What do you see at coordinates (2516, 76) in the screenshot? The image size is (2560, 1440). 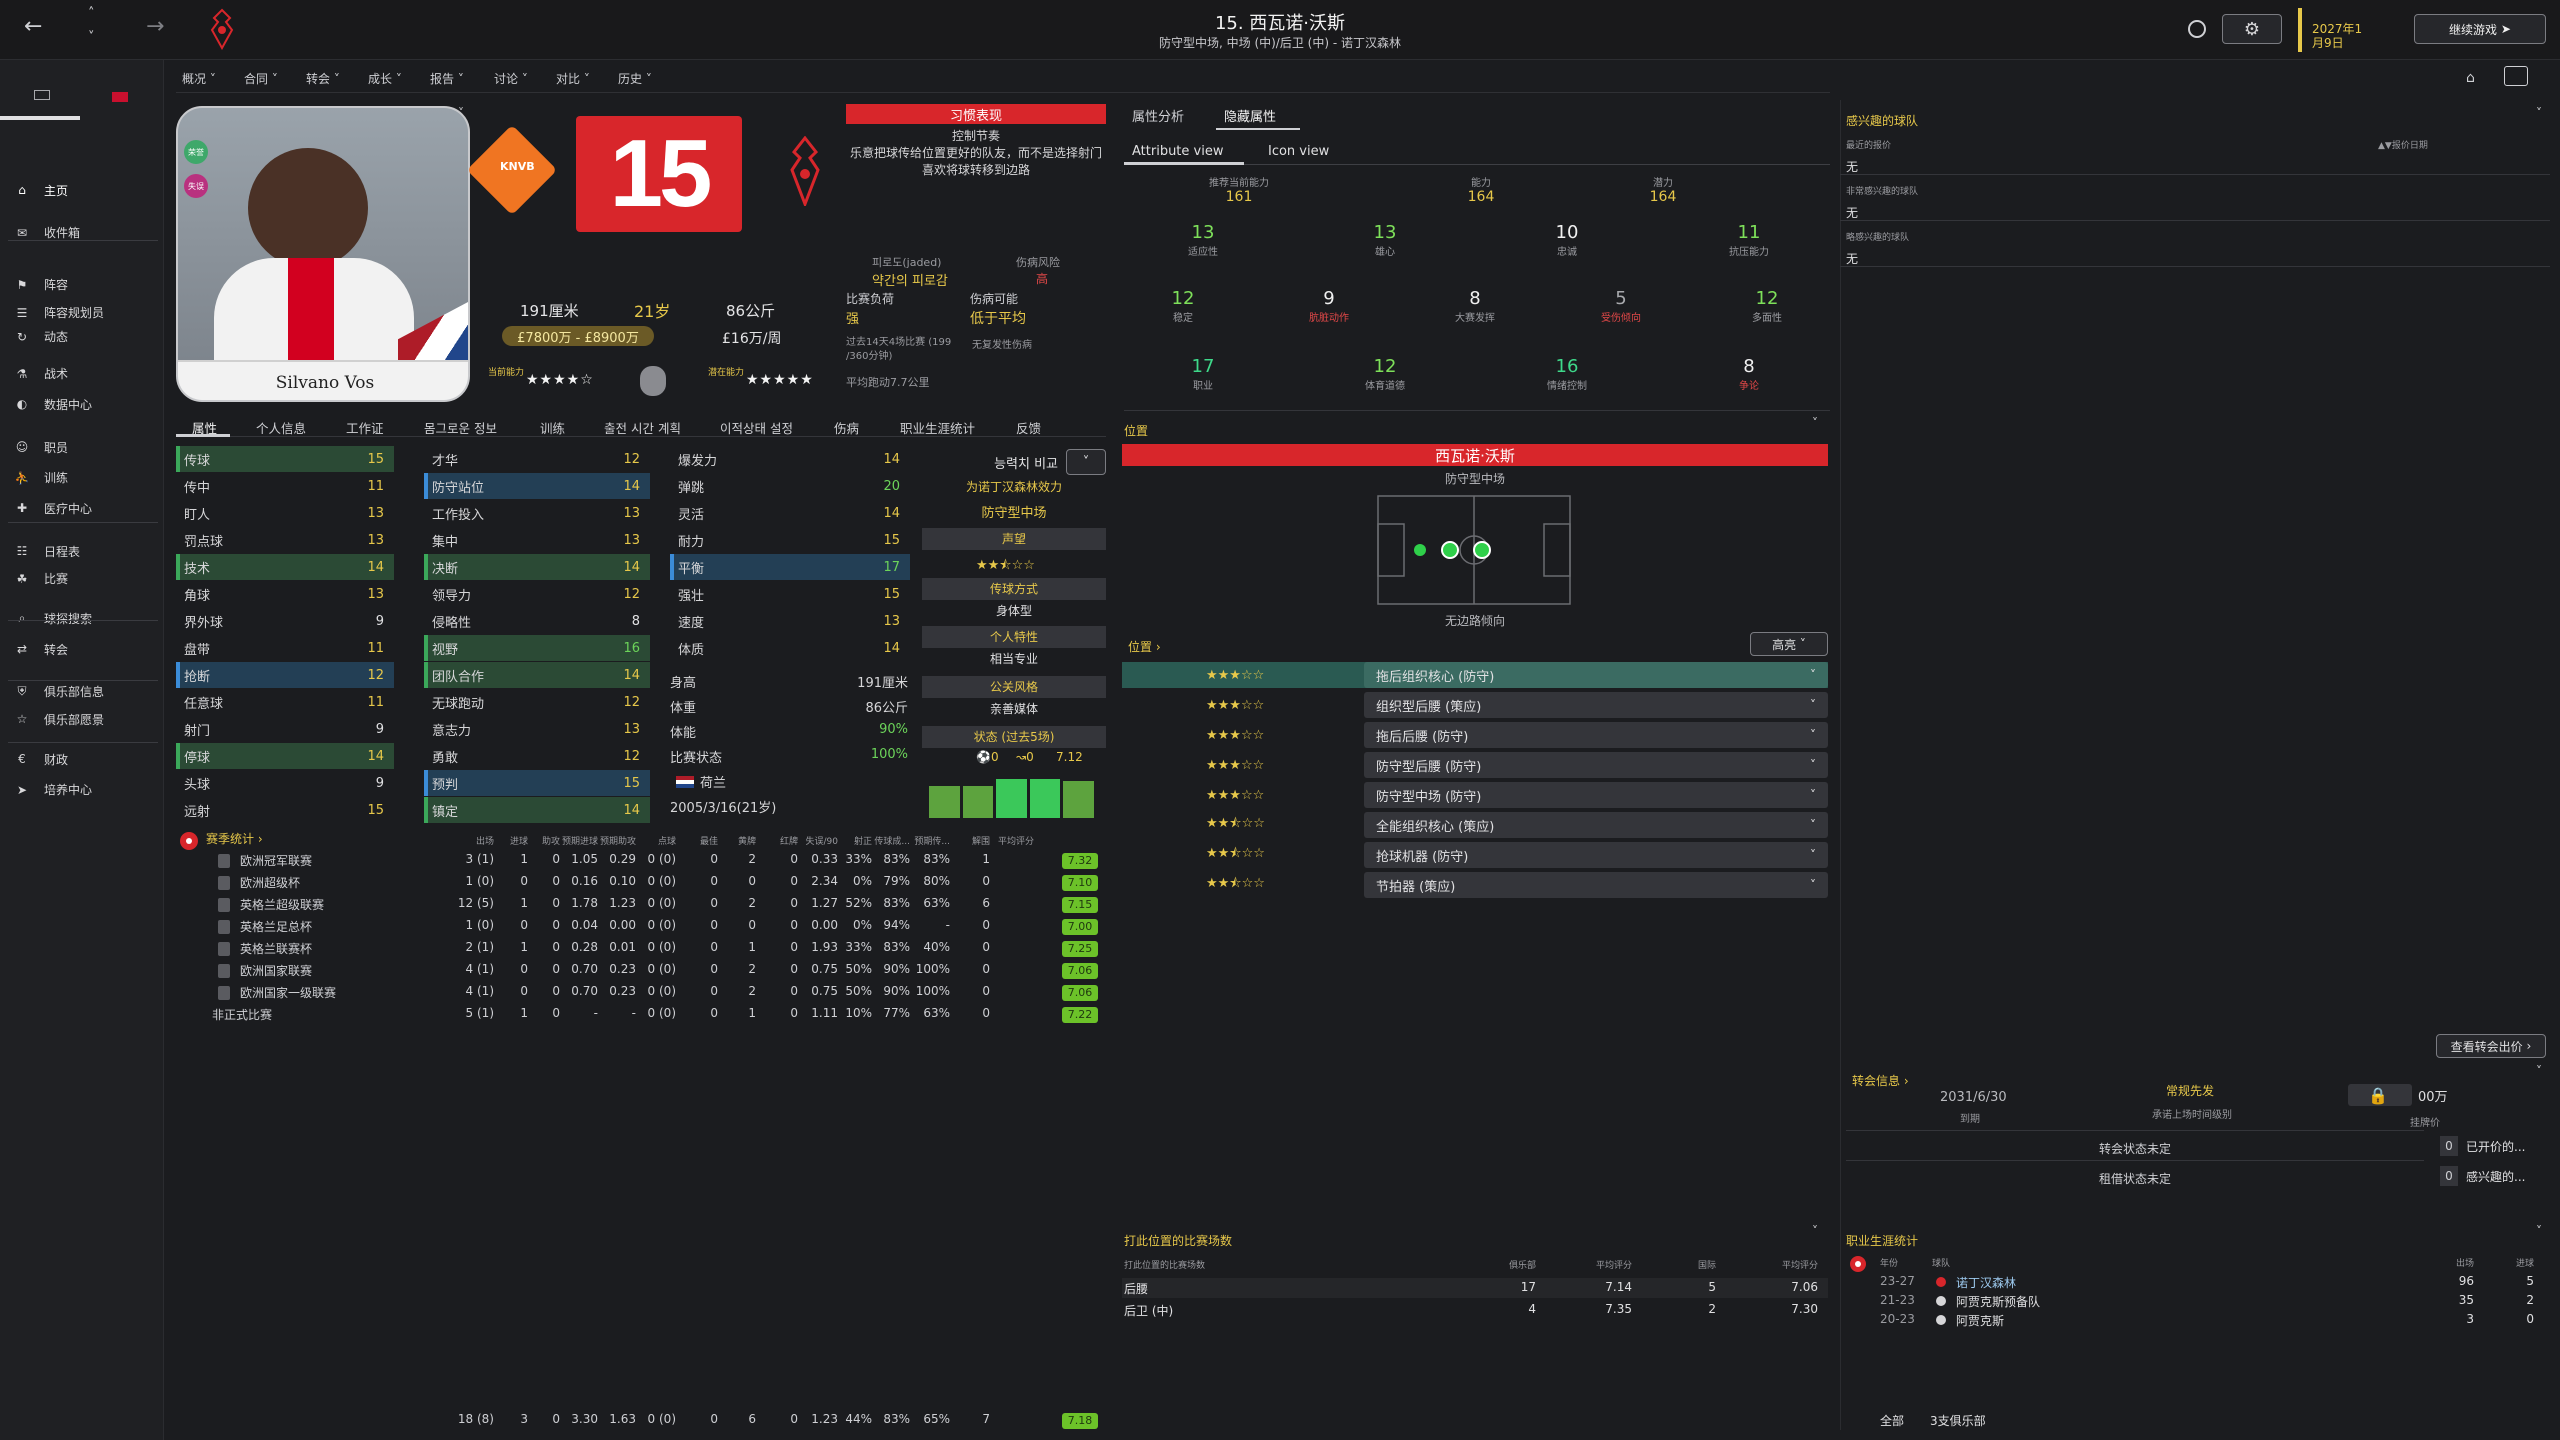 I see `layout-icon` at bounding box center [2516, 76].